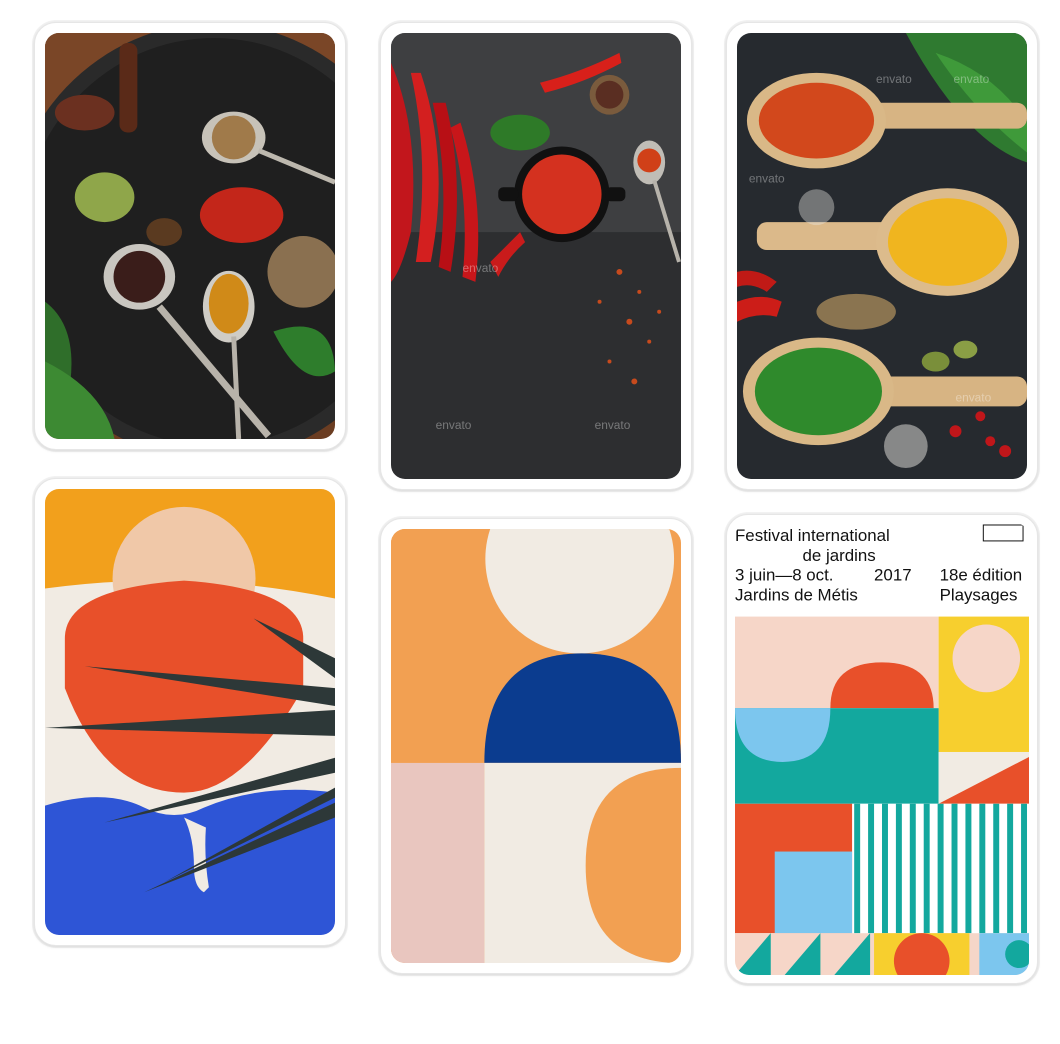  I want to click on wooden-spoons-image: envato envato envato envato, so click(882, 256).